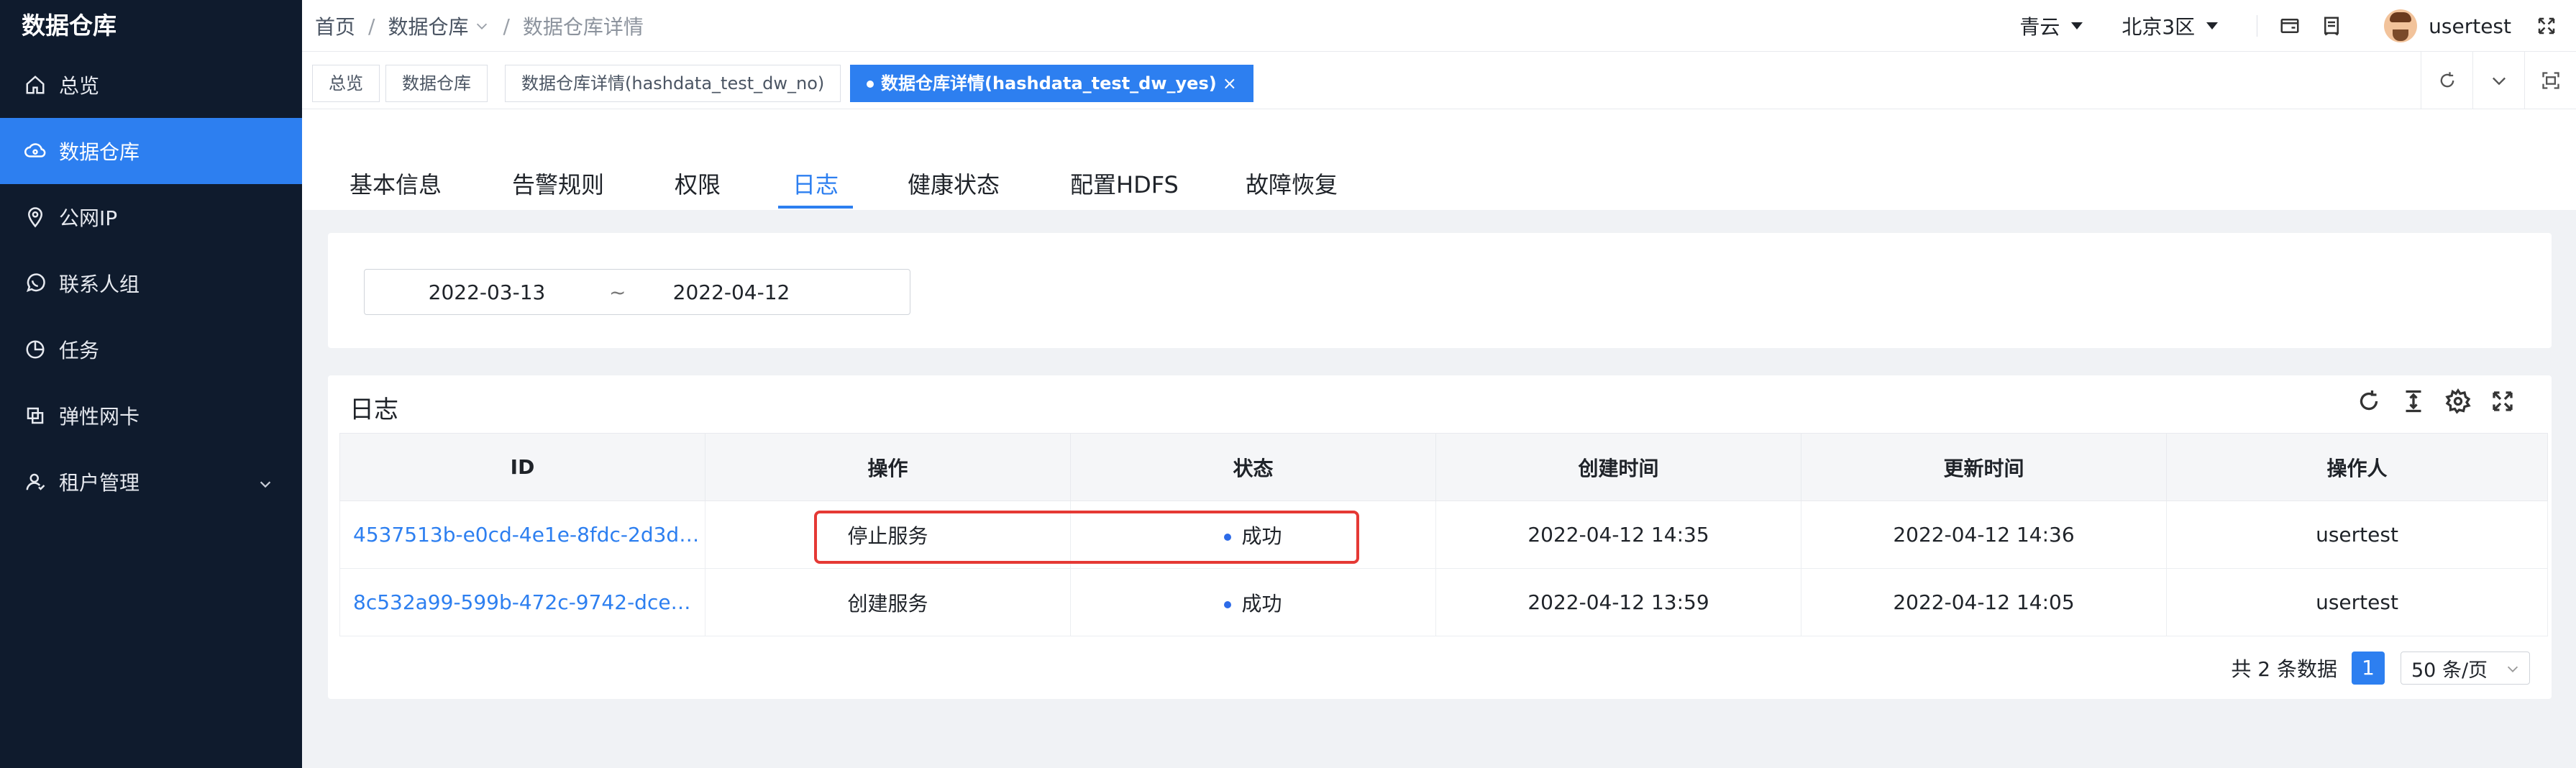 The width and height of the screenshot is (2576, 768). Describe the element at coordinates (79, 350) in the screenshot. I see `sidebar-item-label: 任务` at that location.